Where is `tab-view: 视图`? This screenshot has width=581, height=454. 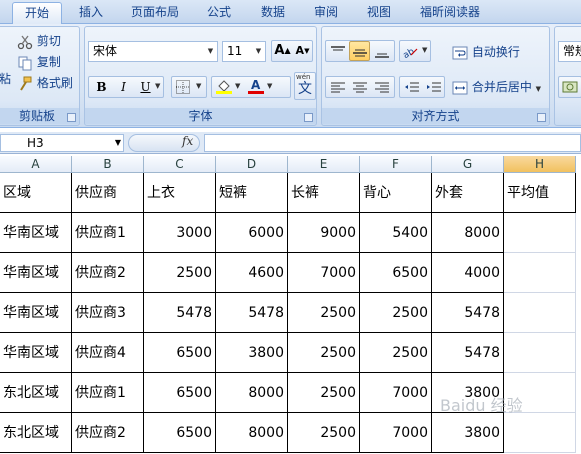 tab-view: 视图 is located at coordinates (379, 13).